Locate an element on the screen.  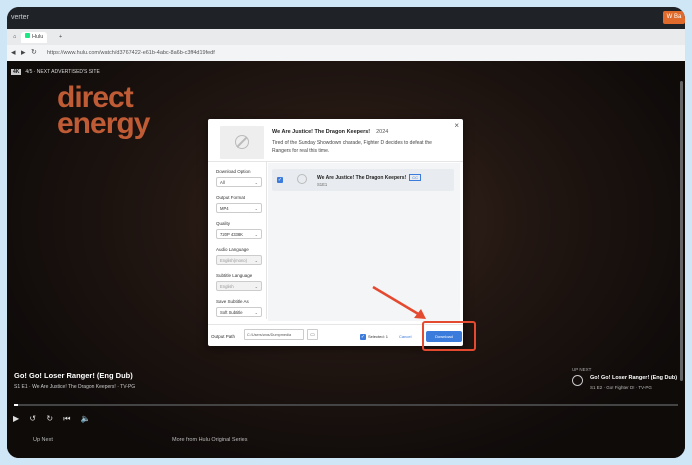
skip-back-icon: ⏮ is located at coordinates (66, 418).